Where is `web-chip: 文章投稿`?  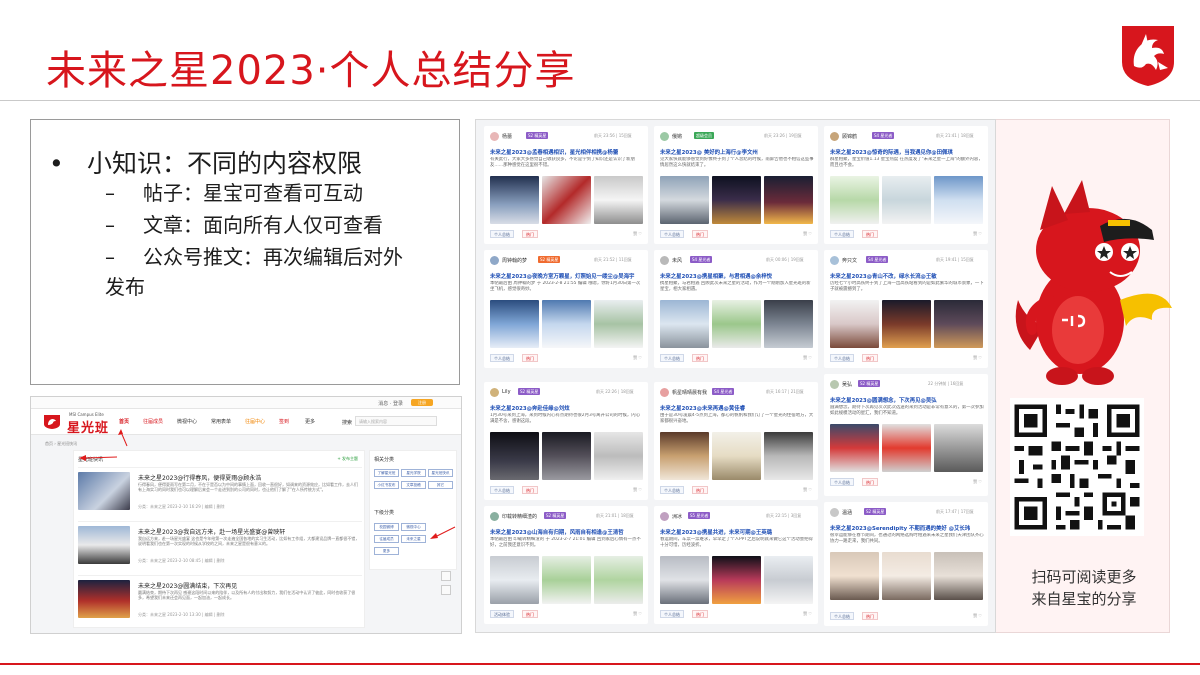
web-chip: 文章投稿 is located at coordinates (413, 485).